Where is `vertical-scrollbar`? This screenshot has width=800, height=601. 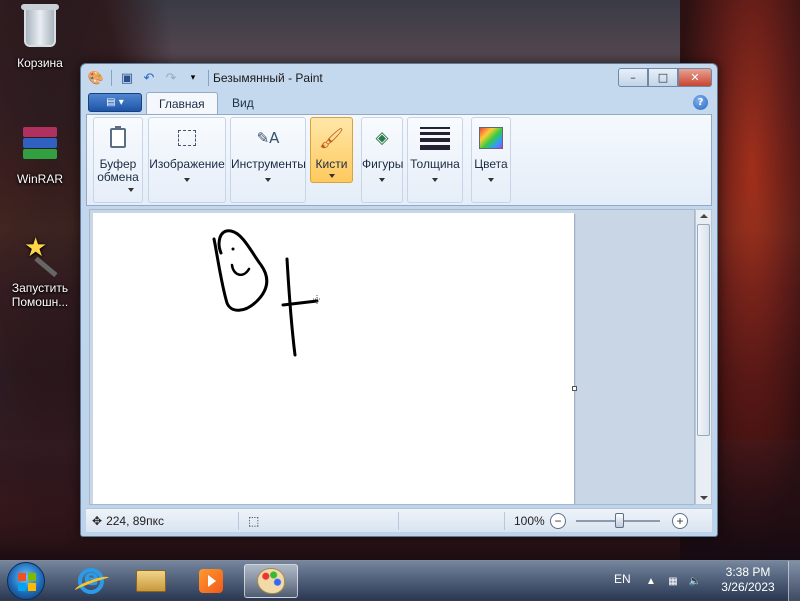 vertical-scrollbar is located at coordinates (703, 357).